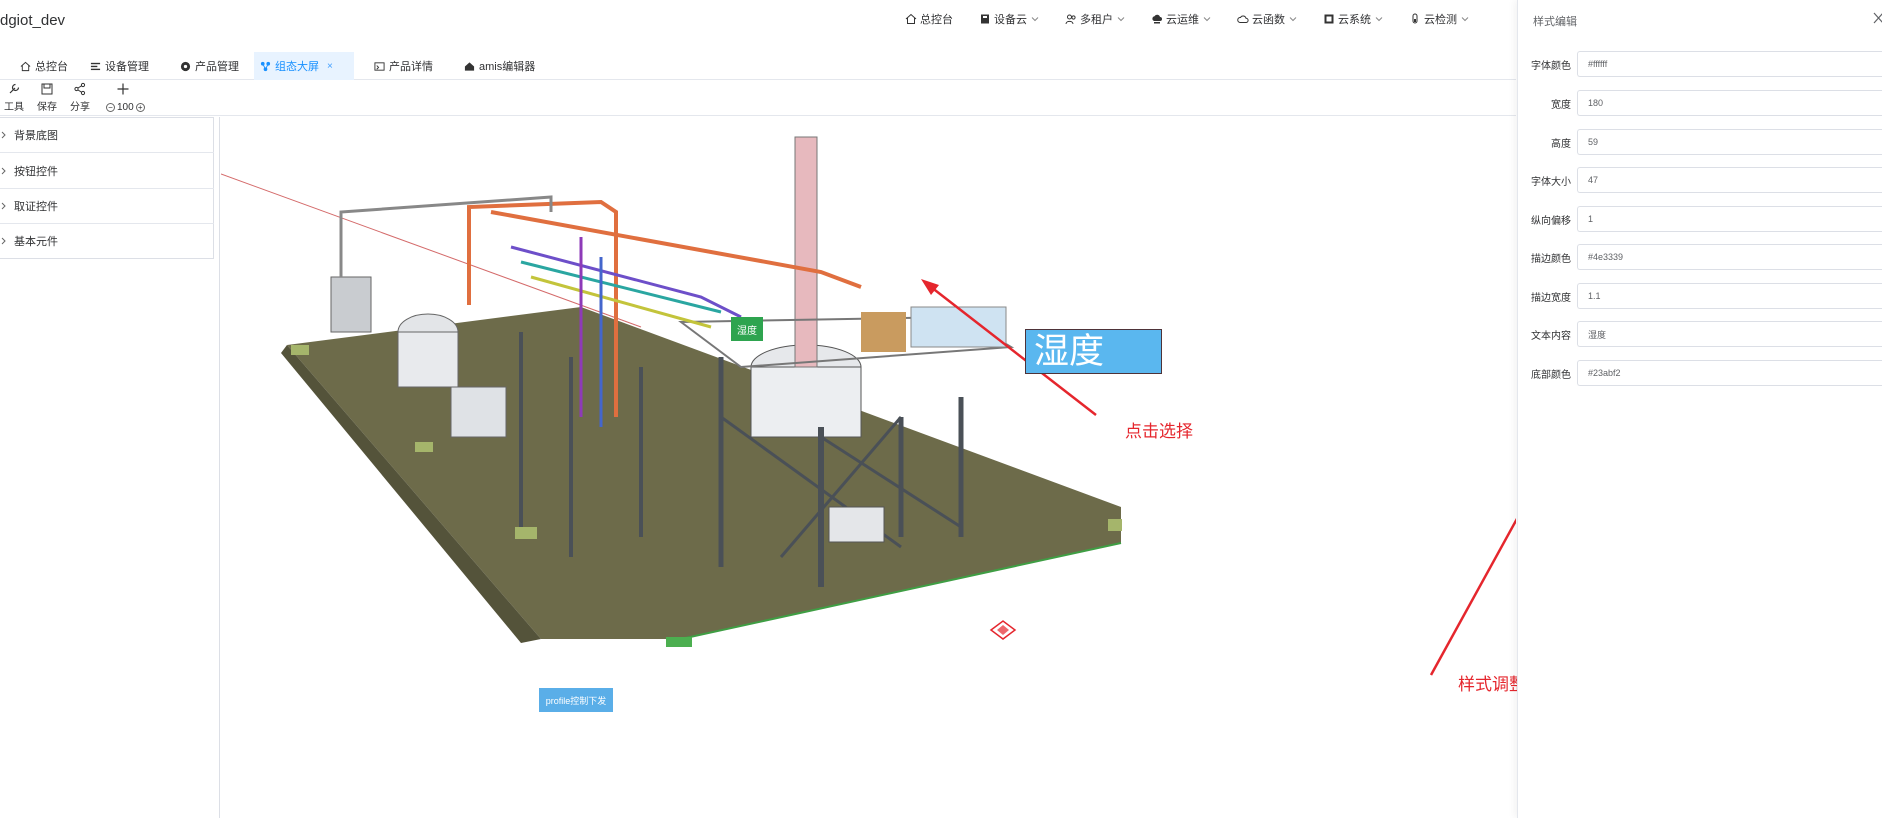 This screenshot has width=1882, height=818. I want to click on component-sidebar: 背景底图 按钮控件 取证控件 基本元件, so click(110, 467).